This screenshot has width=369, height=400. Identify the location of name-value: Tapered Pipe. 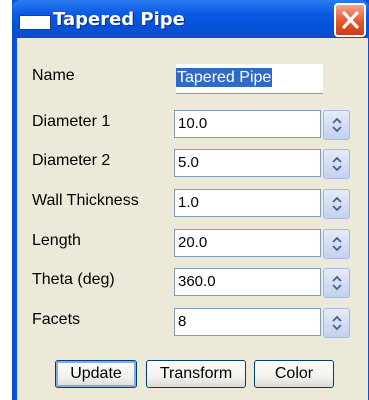
(224, 77).